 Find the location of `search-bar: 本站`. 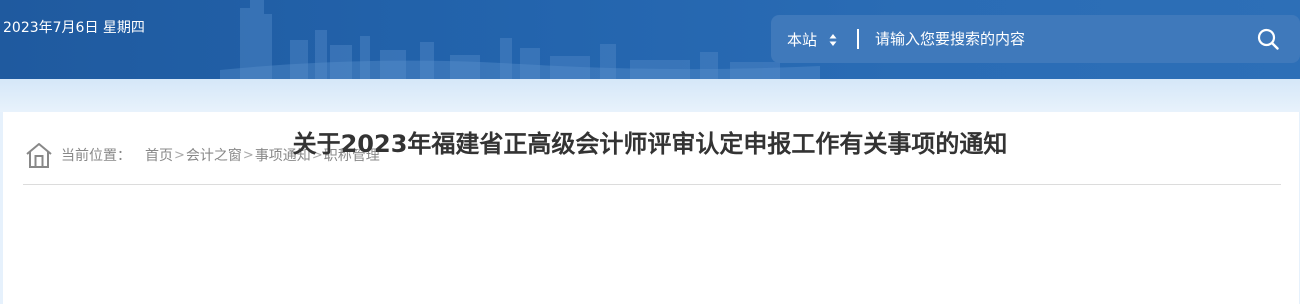

search-bar: 本站 is located at coordinates (1035, 39).